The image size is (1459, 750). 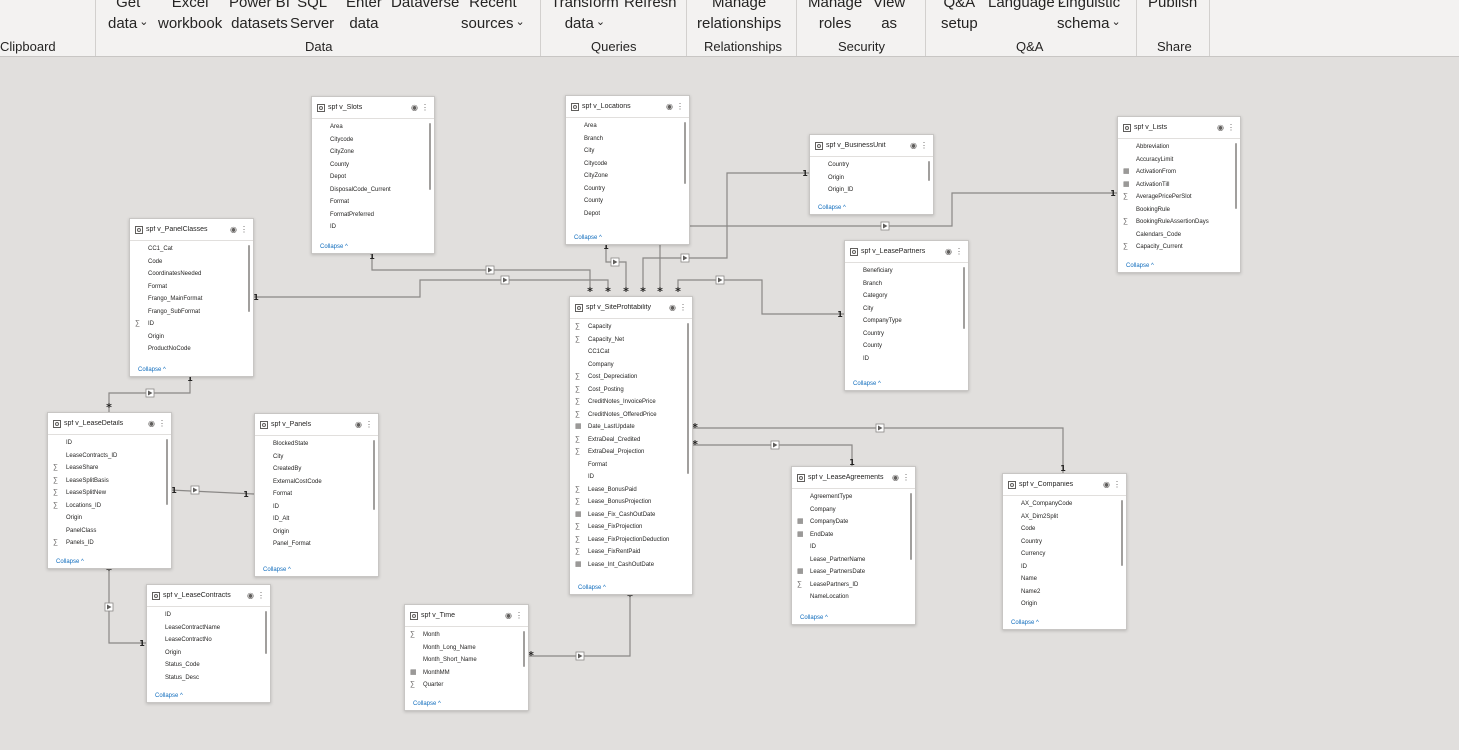 I want to click on field-row: Month_Short_Name, so click(x=466, y=660).